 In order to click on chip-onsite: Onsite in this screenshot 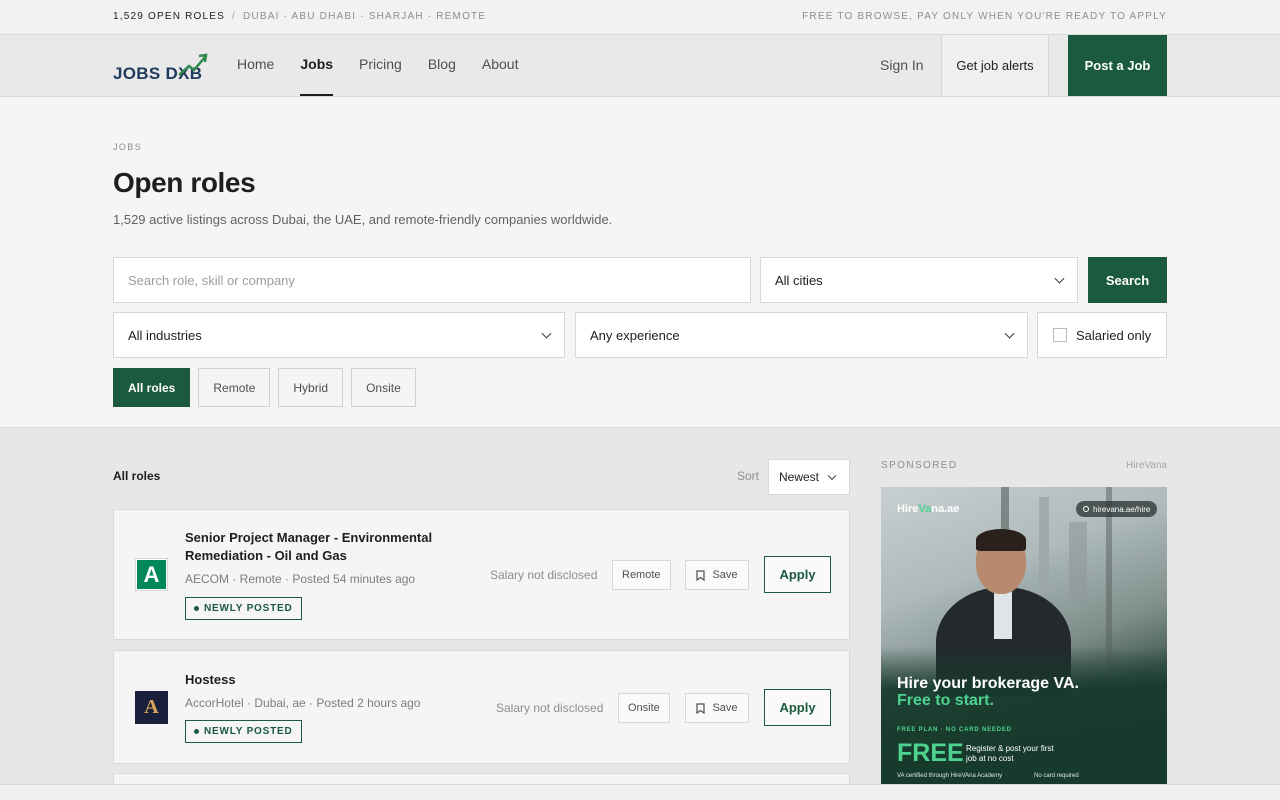, I will do `click(383, 387)`.